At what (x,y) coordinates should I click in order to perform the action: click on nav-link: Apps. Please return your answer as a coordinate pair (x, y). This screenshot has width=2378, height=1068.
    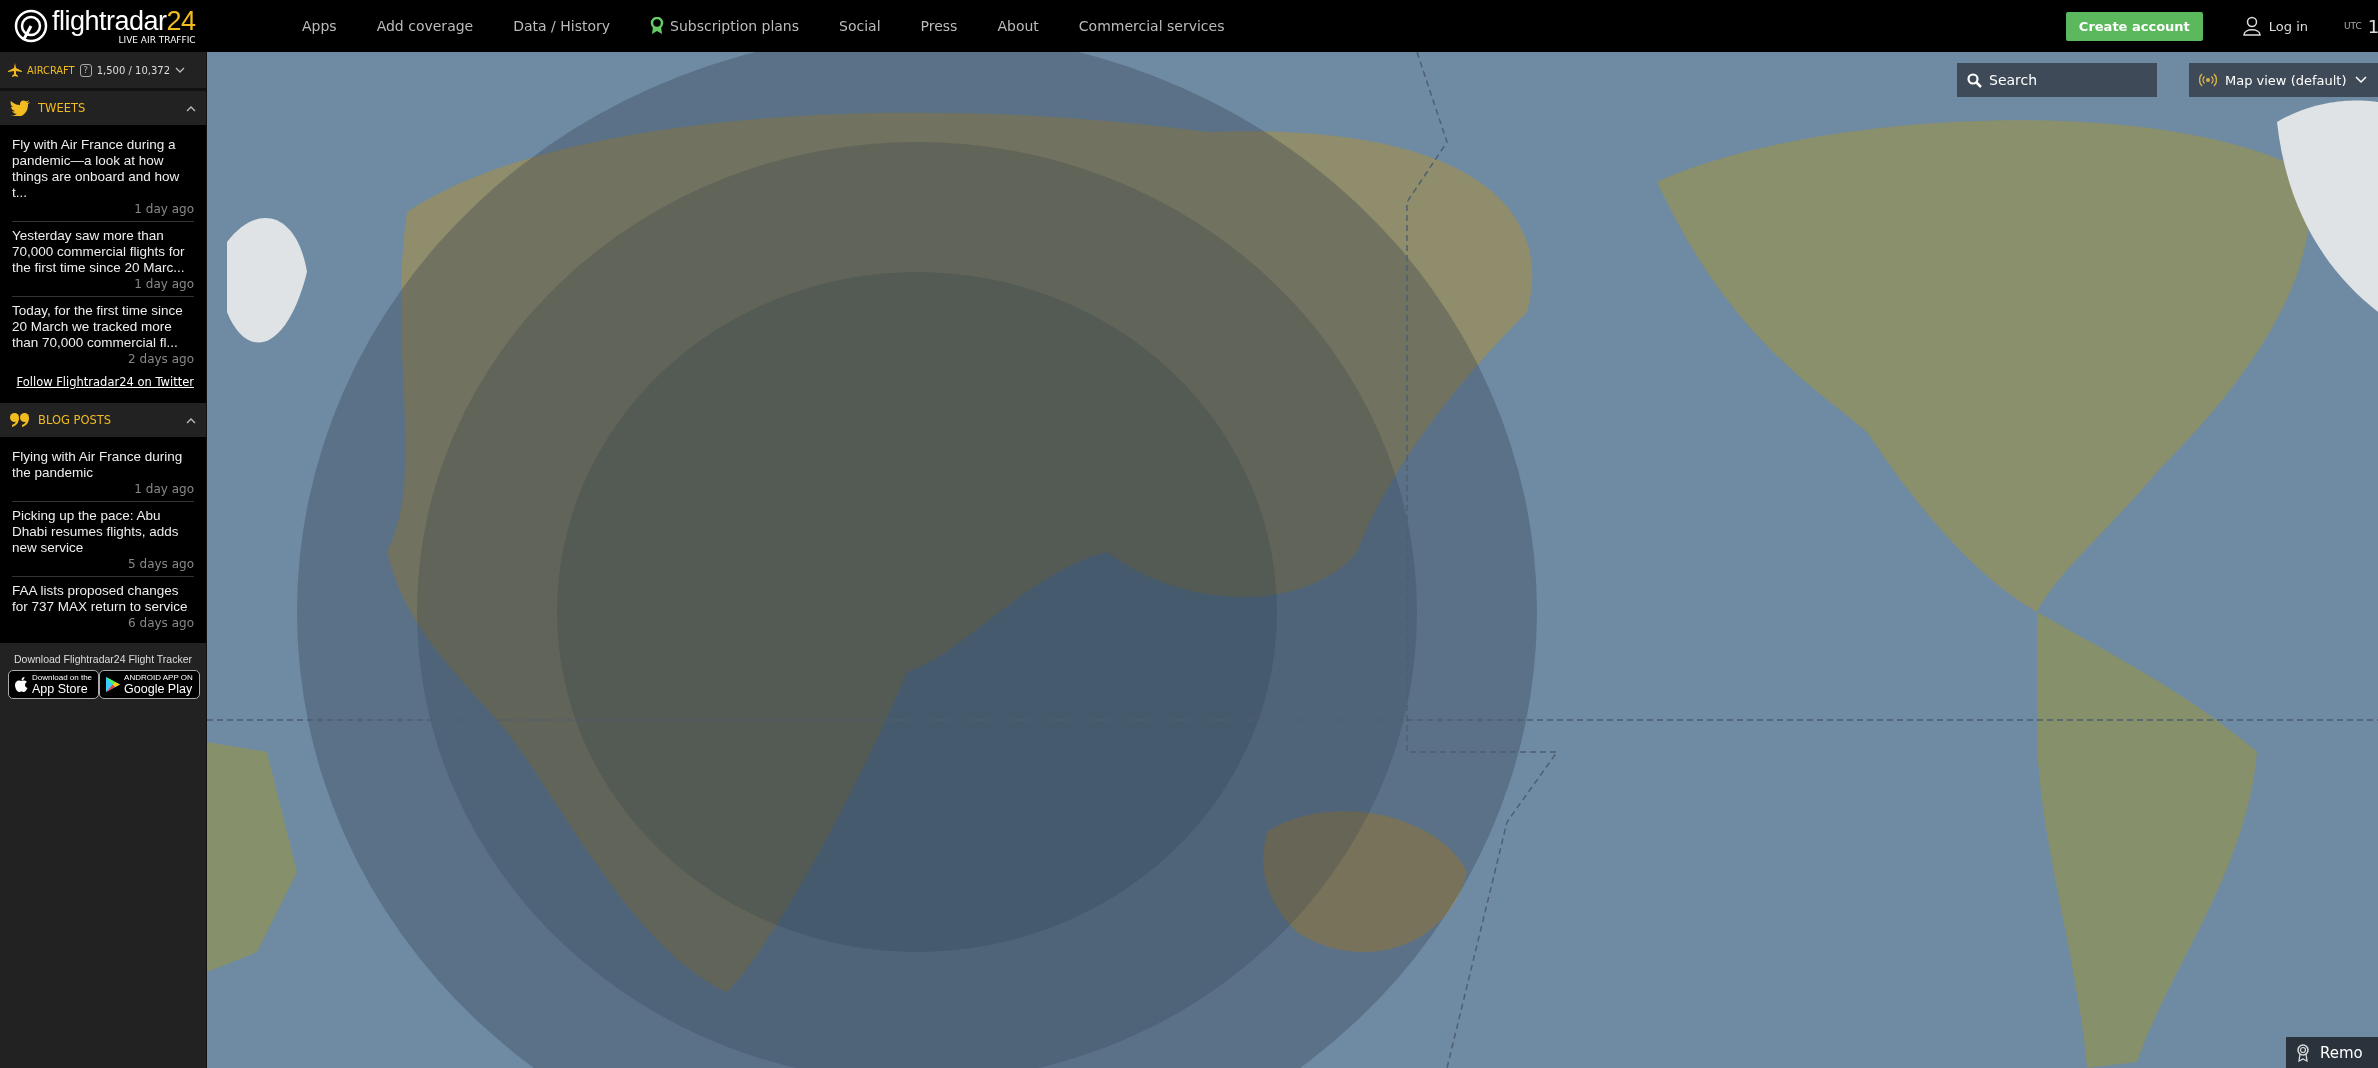
    Looking at the image, I should click on (319, 26).